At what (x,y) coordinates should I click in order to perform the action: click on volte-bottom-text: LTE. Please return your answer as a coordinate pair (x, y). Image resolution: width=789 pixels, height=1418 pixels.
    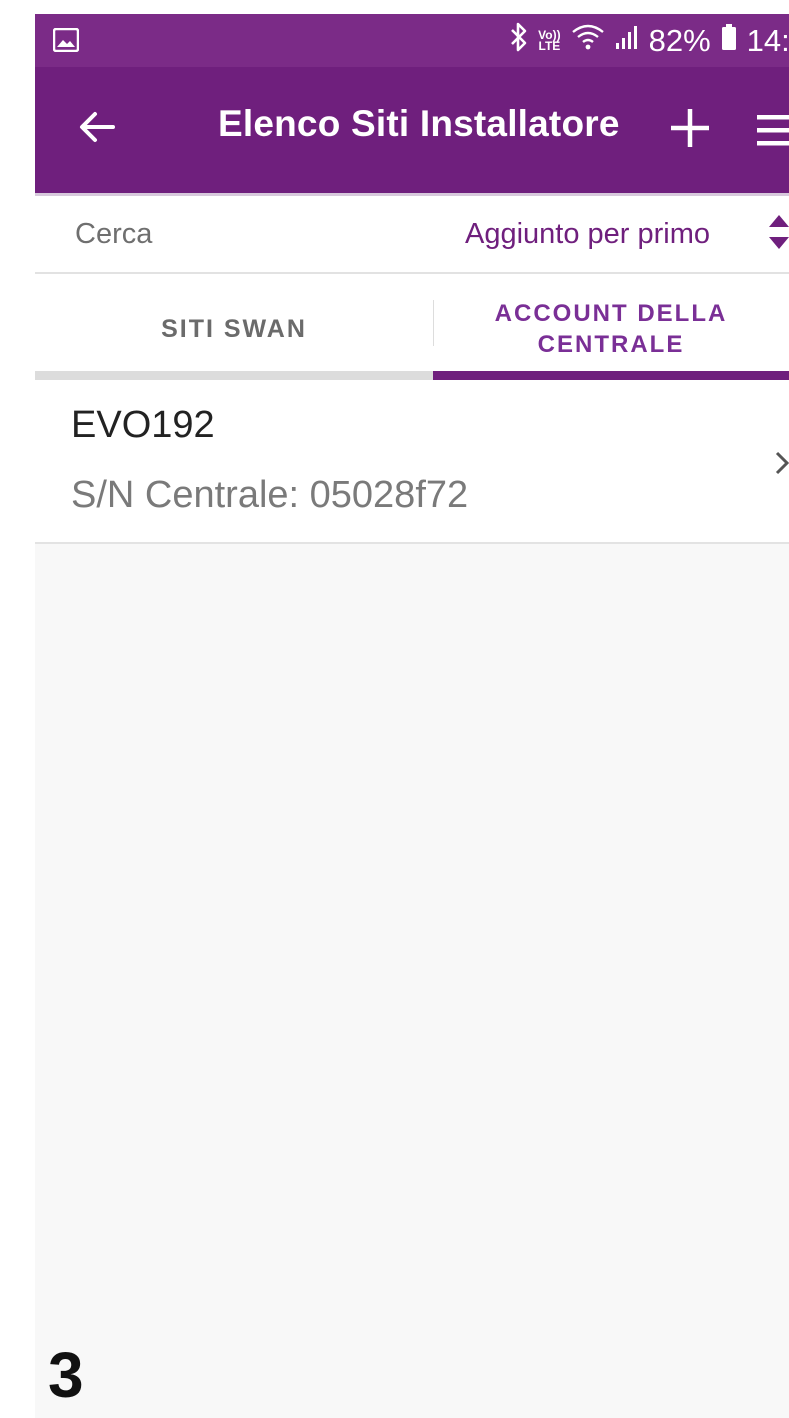
    Looking at the image, I should click on (549, 45).